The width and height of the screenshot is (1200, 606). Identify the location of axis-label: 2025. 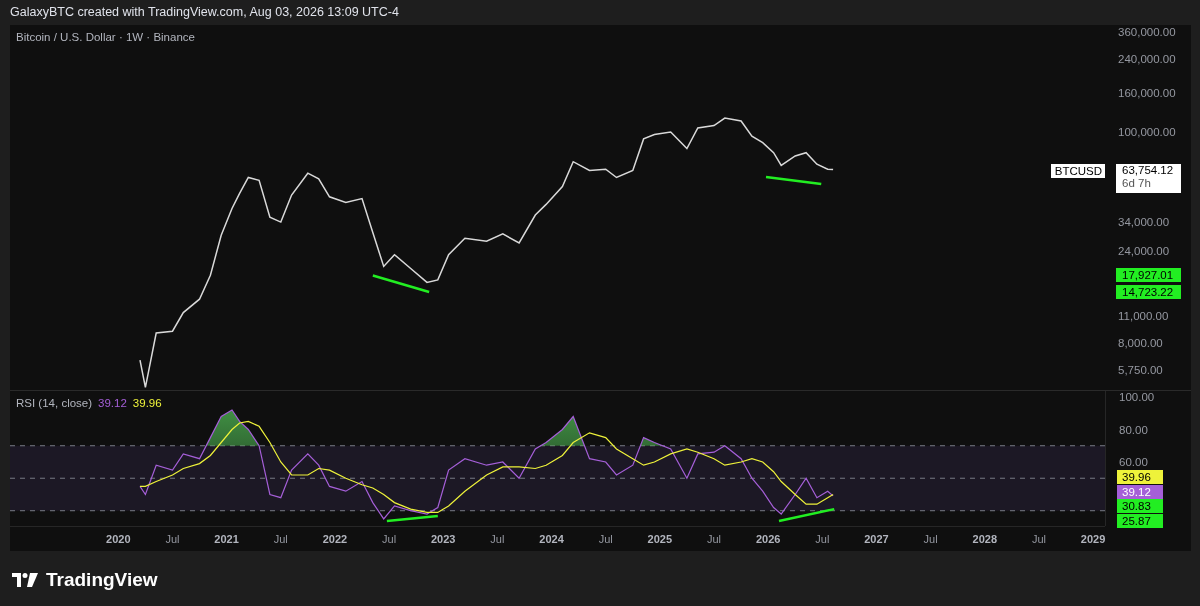
(660, 539).